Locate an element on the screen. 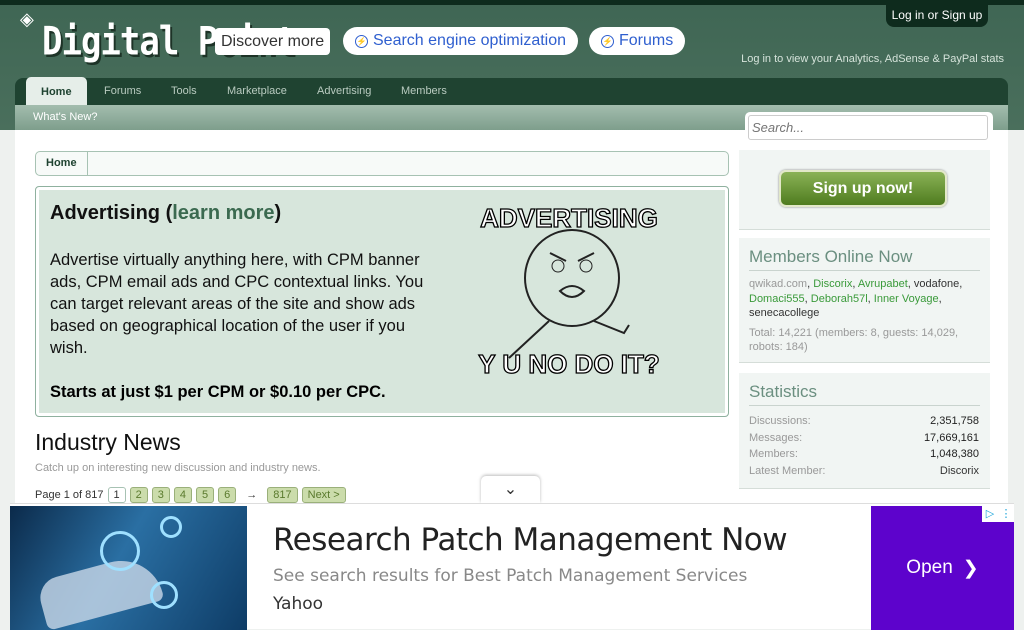  page-6: 6 is located at coordinates (227, 495).